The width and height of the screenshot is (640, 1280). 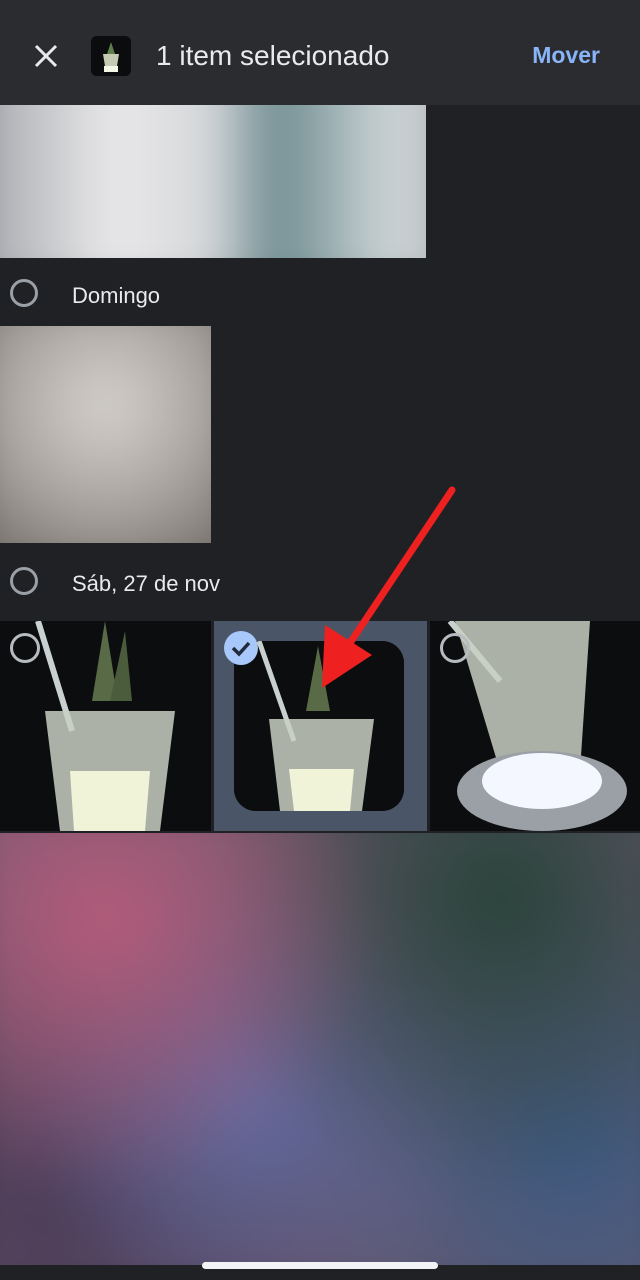 I want to click on selected-photo-thumbnail, so click(x=111, y=56).